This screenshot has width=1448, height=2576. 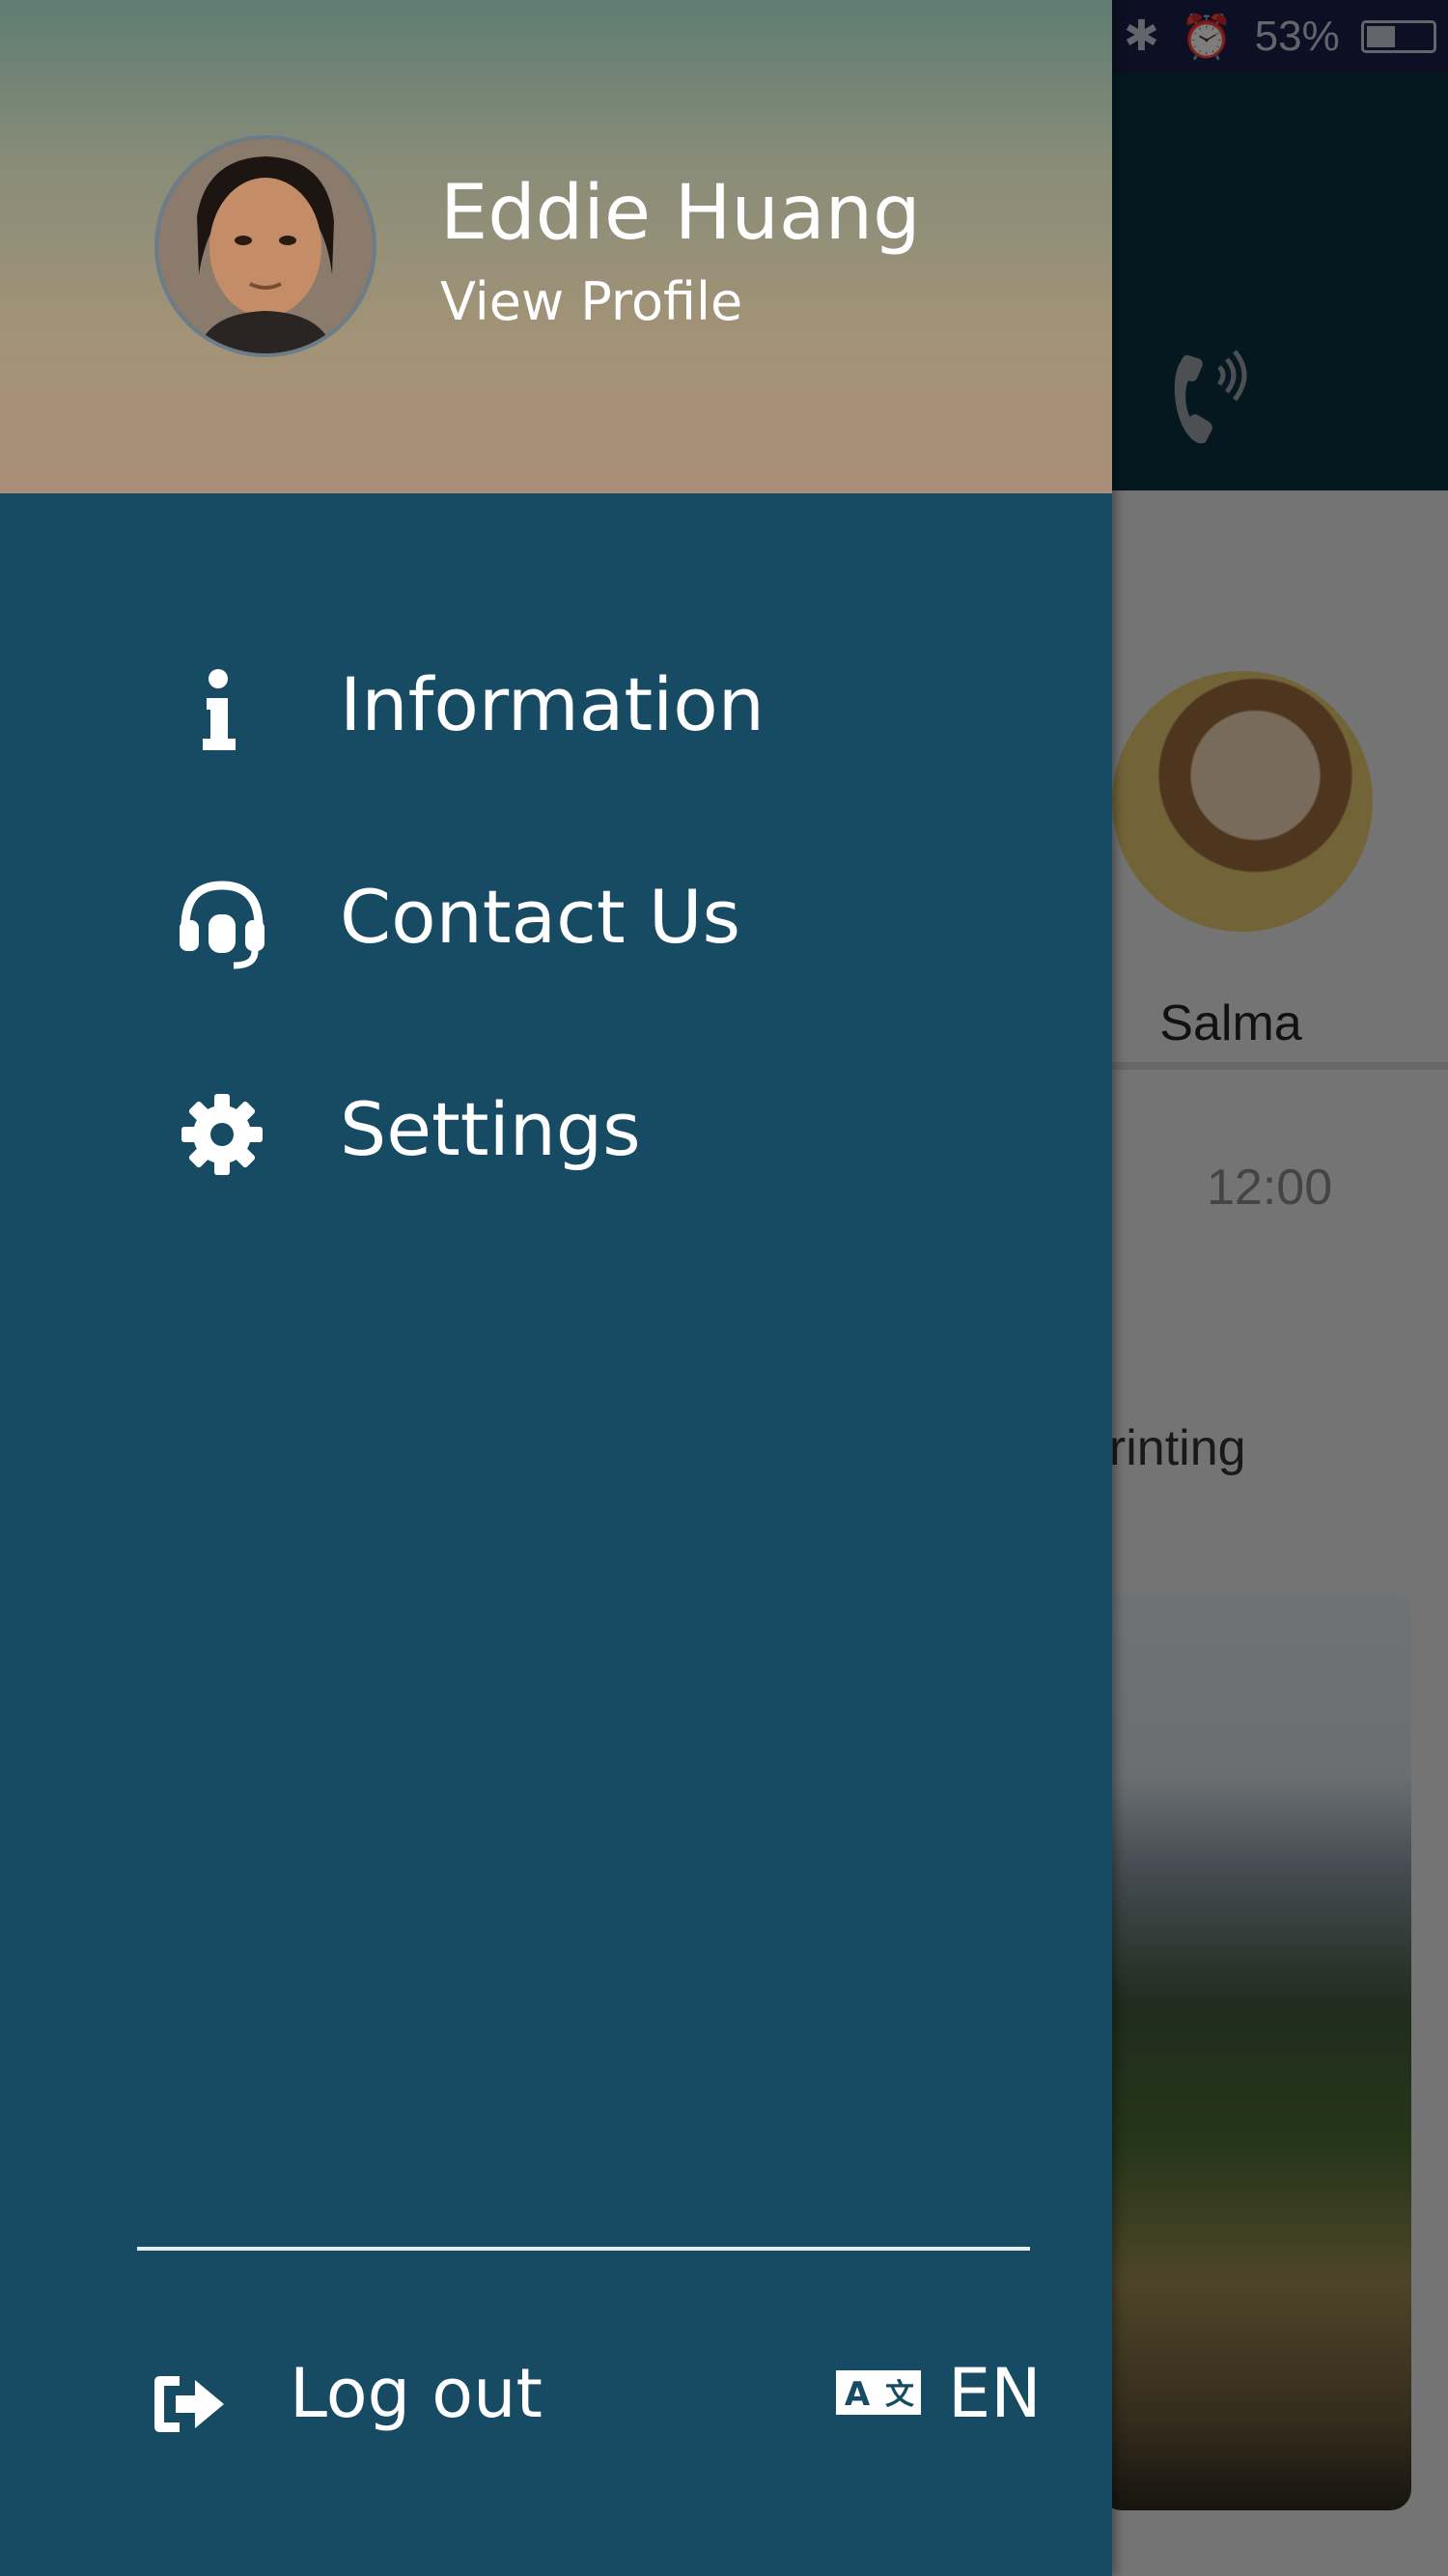 I want to click on menu-item-label: Information, so click(x=553, y=704).